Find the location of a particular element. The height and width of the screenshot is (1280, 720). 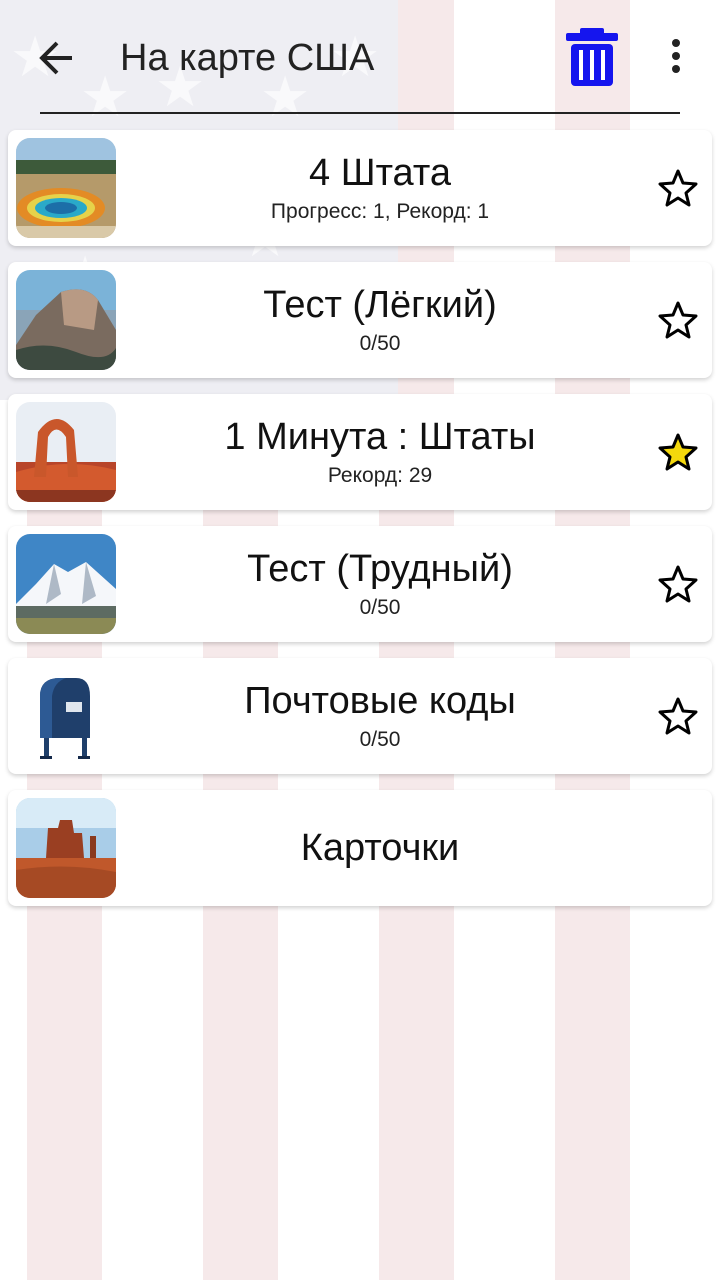

item-title: Тест (Лёгкий) is located at coordinates (380, 305).